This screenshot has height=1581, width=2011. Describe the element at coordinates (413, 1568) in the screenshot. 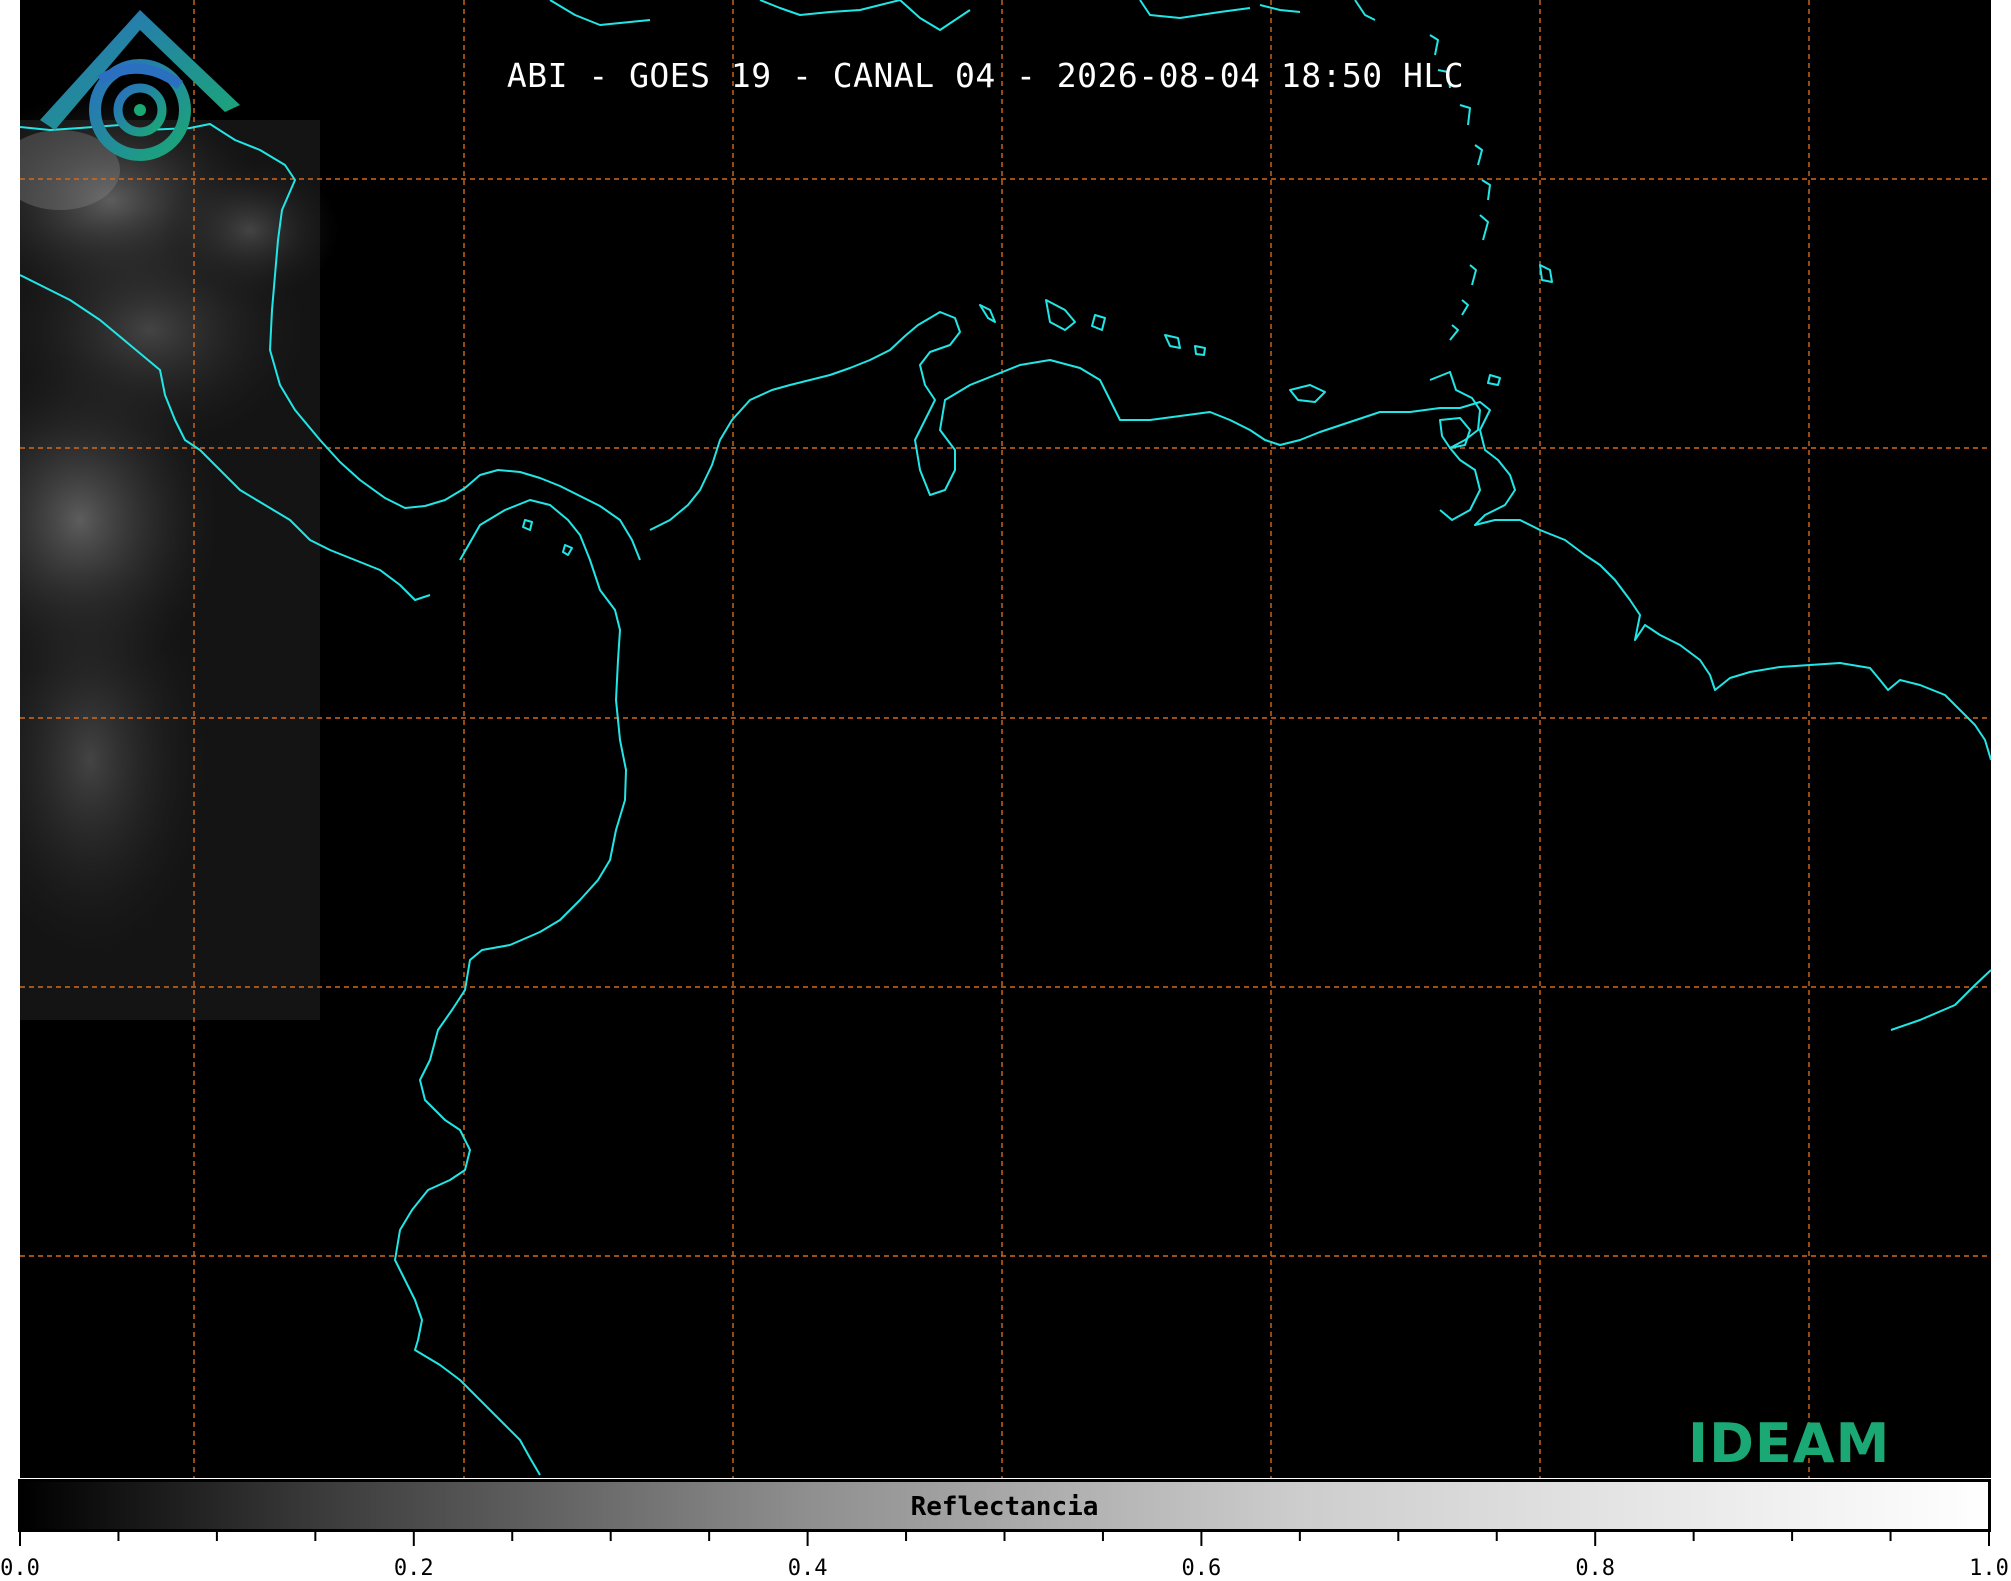

I see `colorbar-tick-label: 0.2` at that location.